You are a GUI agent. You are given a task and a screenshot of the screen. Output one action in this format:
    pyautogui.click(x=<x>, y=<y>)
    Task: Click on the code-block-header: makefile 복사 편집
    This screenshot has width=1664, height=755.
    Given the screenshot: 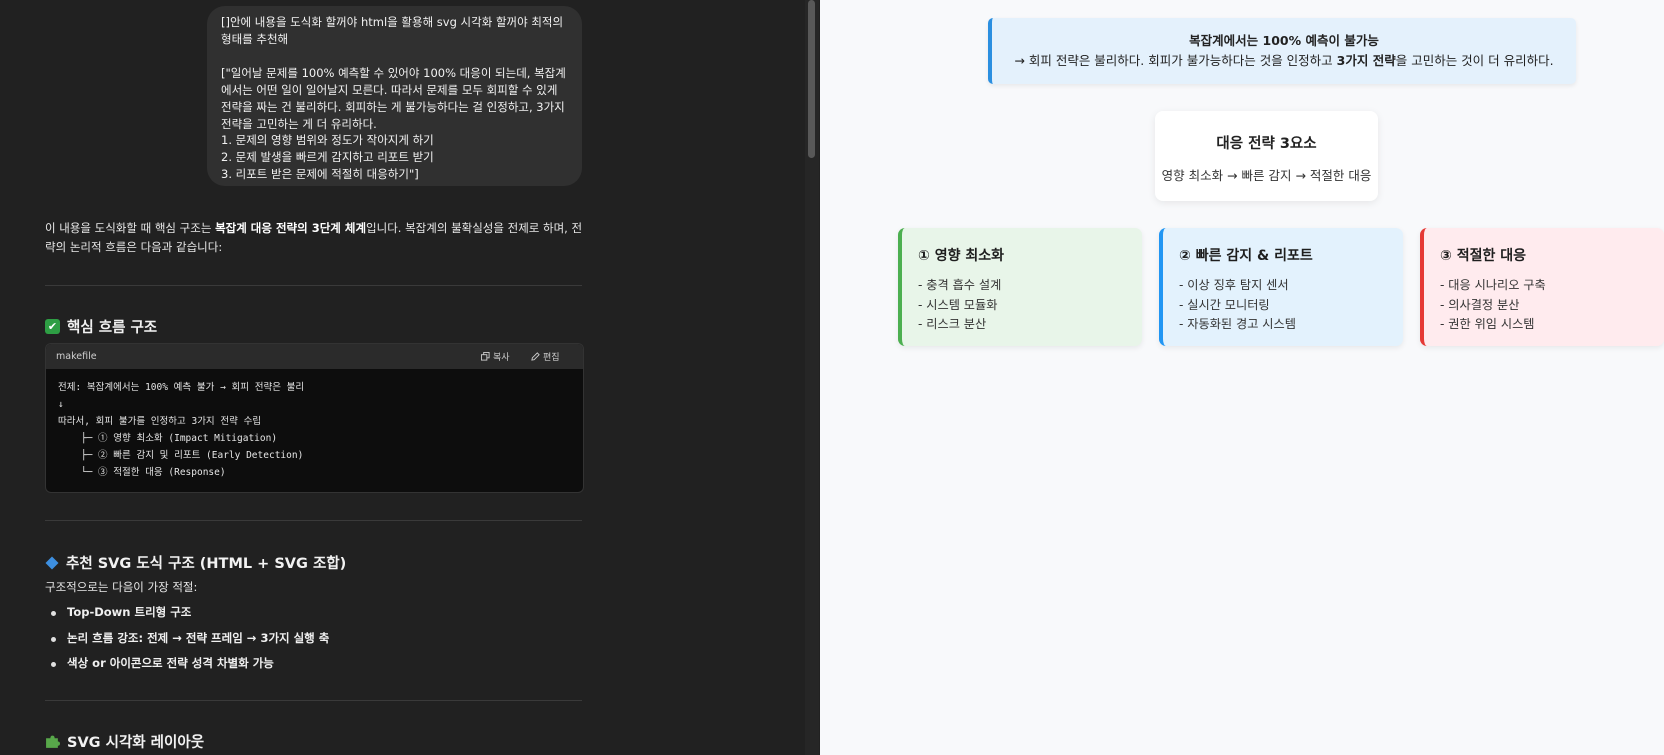 What is the action you would take?
    pyautogui.click(x=314, y=356)
    